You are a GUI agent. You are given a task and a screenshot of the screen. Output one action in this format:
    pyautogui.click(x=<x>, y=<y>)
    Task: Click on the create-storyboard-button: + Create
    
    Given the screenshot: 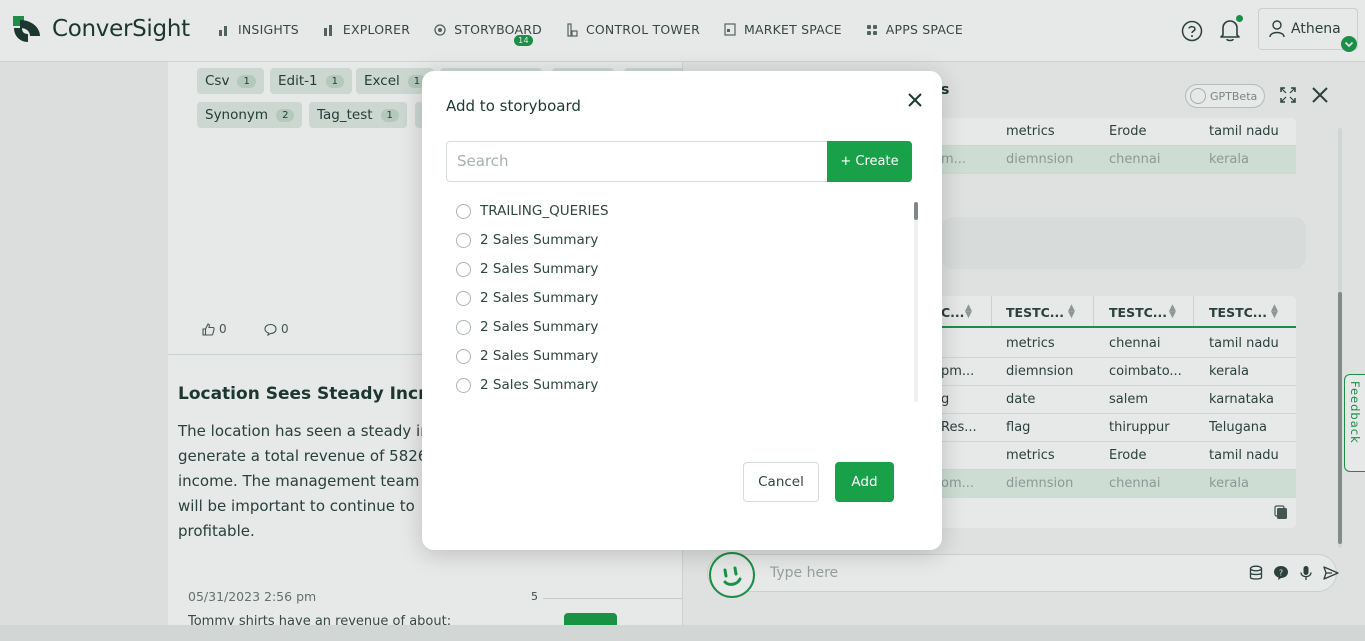 What is the action you would take?
    pyautogui.click(x=869, y=161)
    